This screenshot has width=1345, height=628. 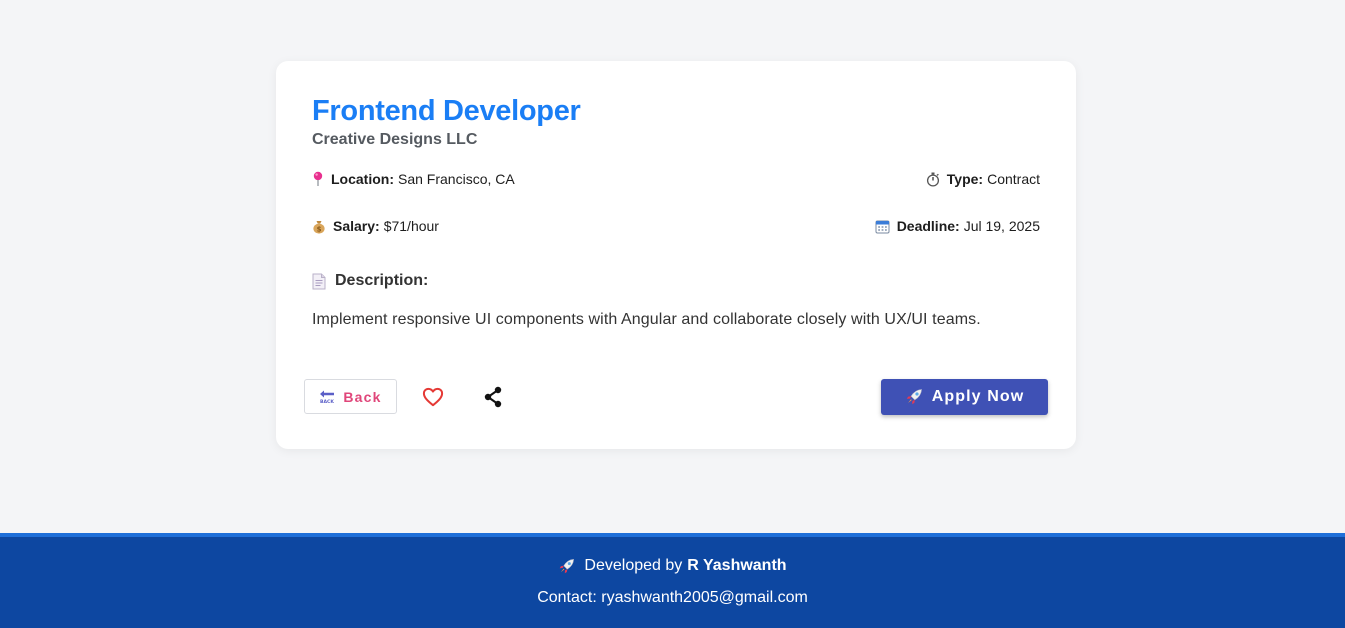 What do you see at coordinates (395, 139) in the screenshot?
I see `company-name: Creative Designs LLC` at bounding box center [395, 139].